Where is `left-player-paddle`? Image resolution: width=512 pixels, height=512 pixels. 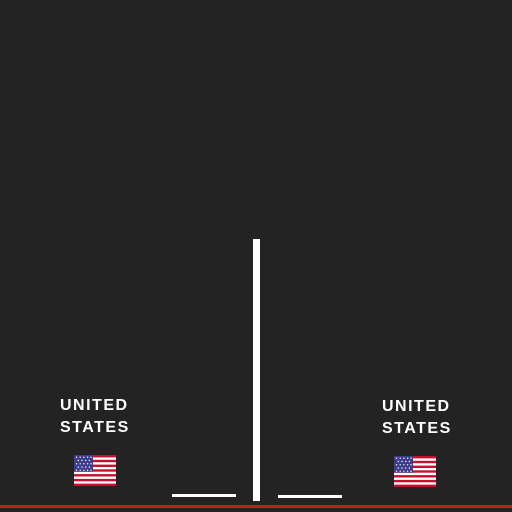 left-player-paddle is located at coordinates (204, 495).